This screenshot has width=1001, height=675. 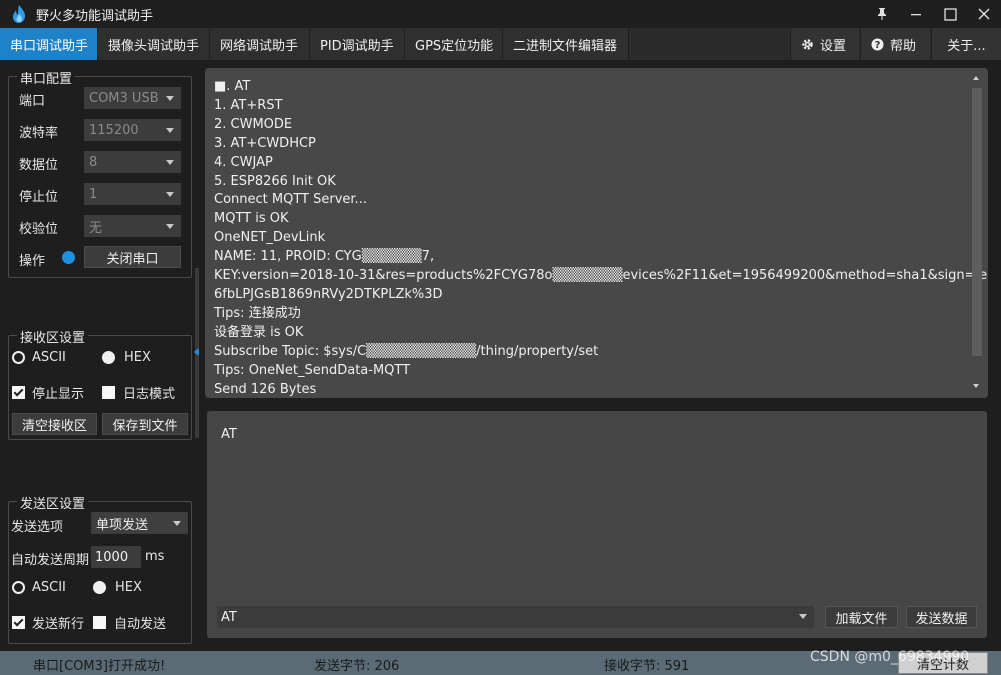 I want to click on help-button: ? 帮助, so click(x=895, y=44).